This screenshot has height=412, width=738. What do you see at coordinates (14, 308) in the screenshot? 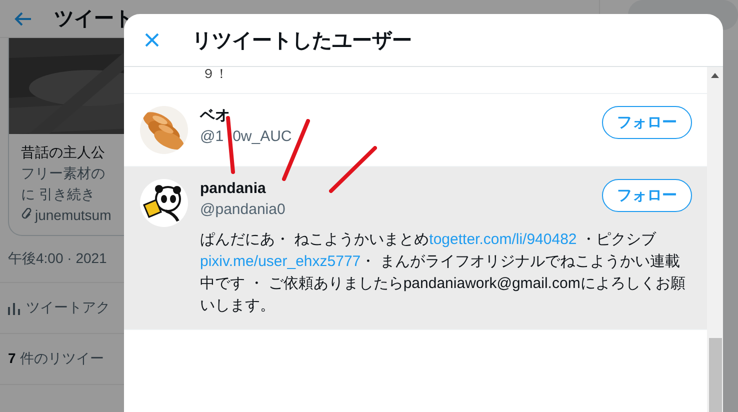
I see `bar-chart-icon` at bounding box center [14, 308].